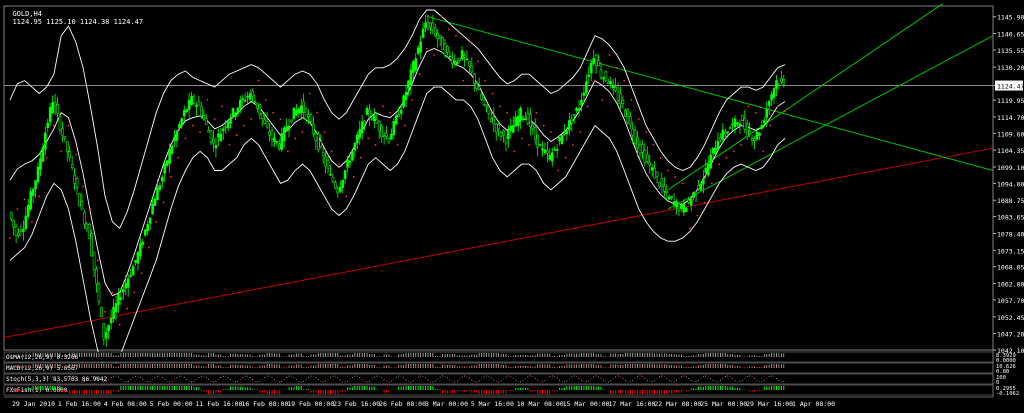 This screenshot has height=413, width=1024. What do you see at coordinates (310, 404) in the screenshot?
I see `x-tick-label: 19 Feb 00:00` at bounding box center [310, 404].